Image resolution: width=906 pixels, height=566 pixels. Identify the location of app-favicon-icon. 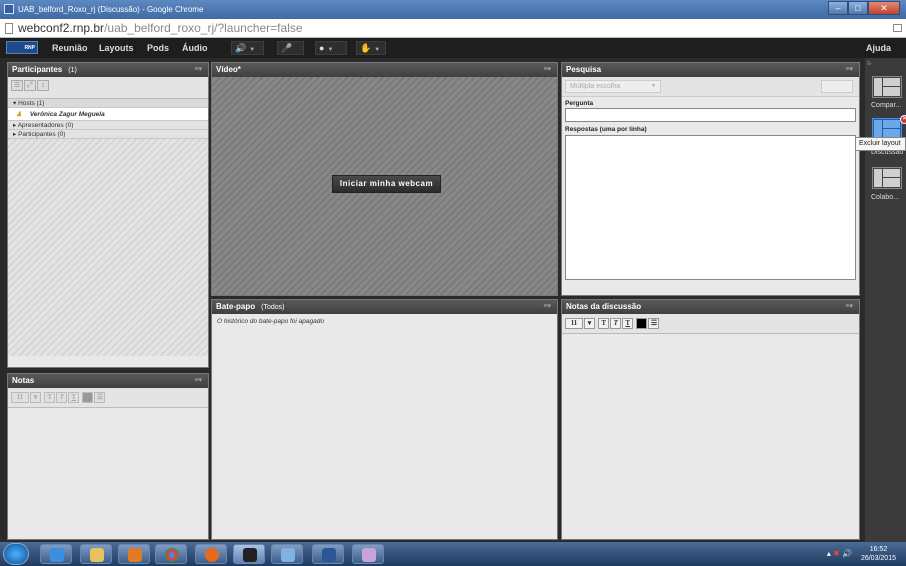
(9, 9).